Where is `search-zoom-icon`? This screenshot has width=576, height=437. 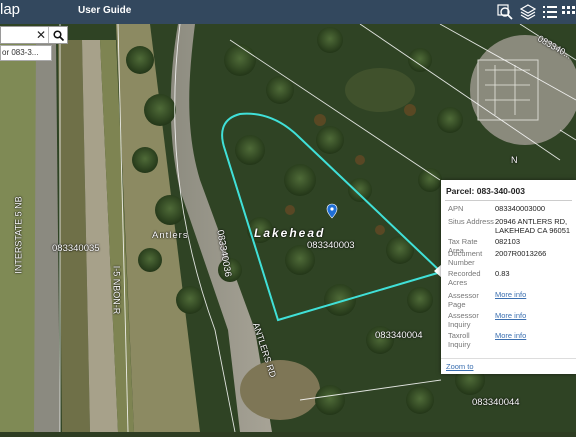 search-zoom-icon is located at coordinates (505, 12).